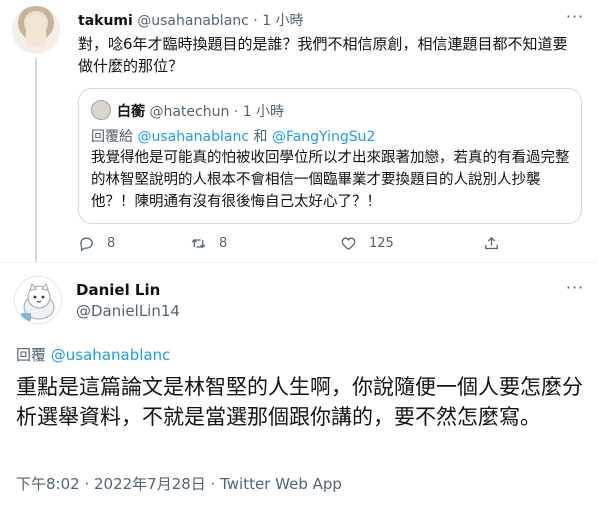  What do you see at coordinates (381, 243) in the screenshot?
I see `like-count: 125` at bounding box center [381, 243].